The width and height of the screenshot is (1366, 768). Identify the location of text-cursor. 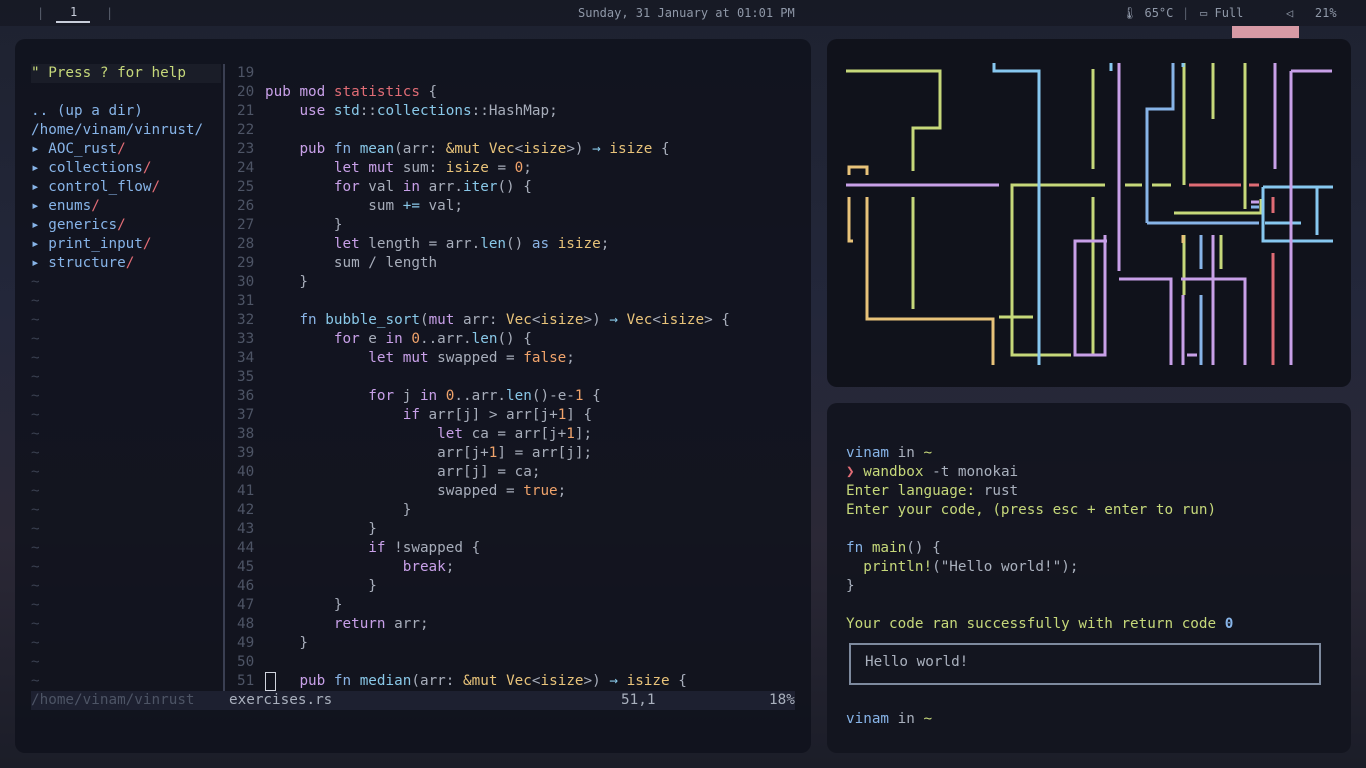
(270, 681).